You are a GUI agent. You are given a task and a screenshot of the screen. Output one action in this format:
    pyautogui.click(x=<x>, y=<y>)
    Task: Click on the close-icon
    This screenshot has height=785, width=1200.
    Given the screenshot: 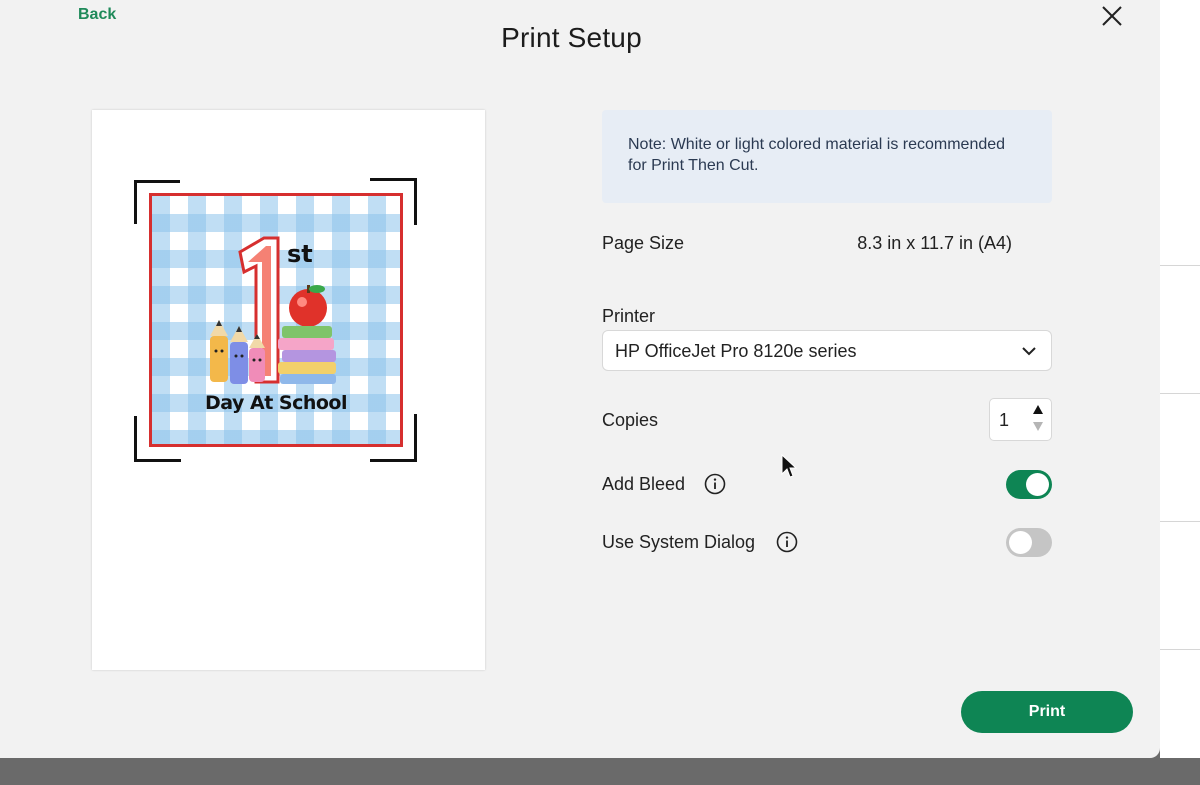 What is the action you would take?
    pyautogui.click(x=1112, y=16)
    